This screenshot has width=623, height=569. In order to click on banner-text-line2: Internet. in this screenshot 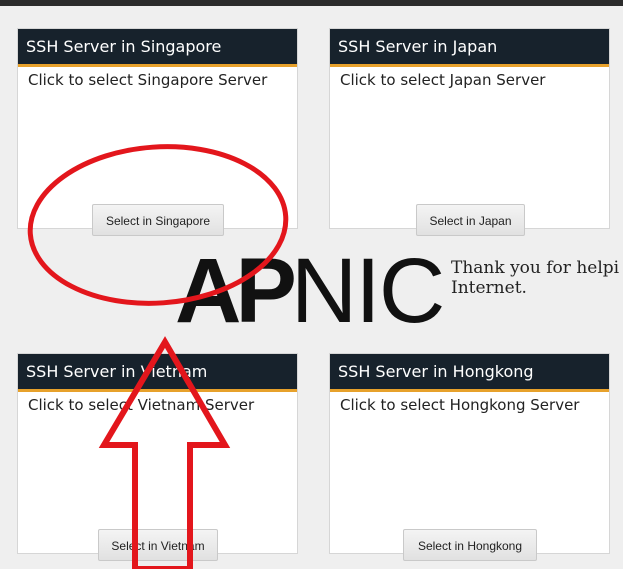, I will do `click(489, 288)`.